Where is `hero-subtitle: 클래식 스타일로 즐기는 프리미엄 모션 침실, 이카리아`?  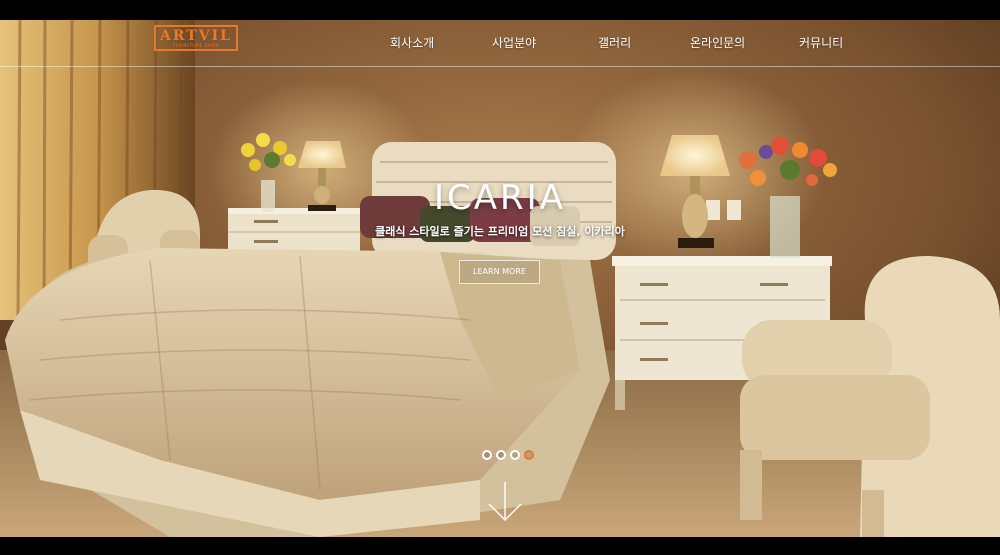
hero-subtitle: 클래식 스타일로 즐기는 프리미엄 모션 침실, 이카리아 is located at coordinates (500, 231).